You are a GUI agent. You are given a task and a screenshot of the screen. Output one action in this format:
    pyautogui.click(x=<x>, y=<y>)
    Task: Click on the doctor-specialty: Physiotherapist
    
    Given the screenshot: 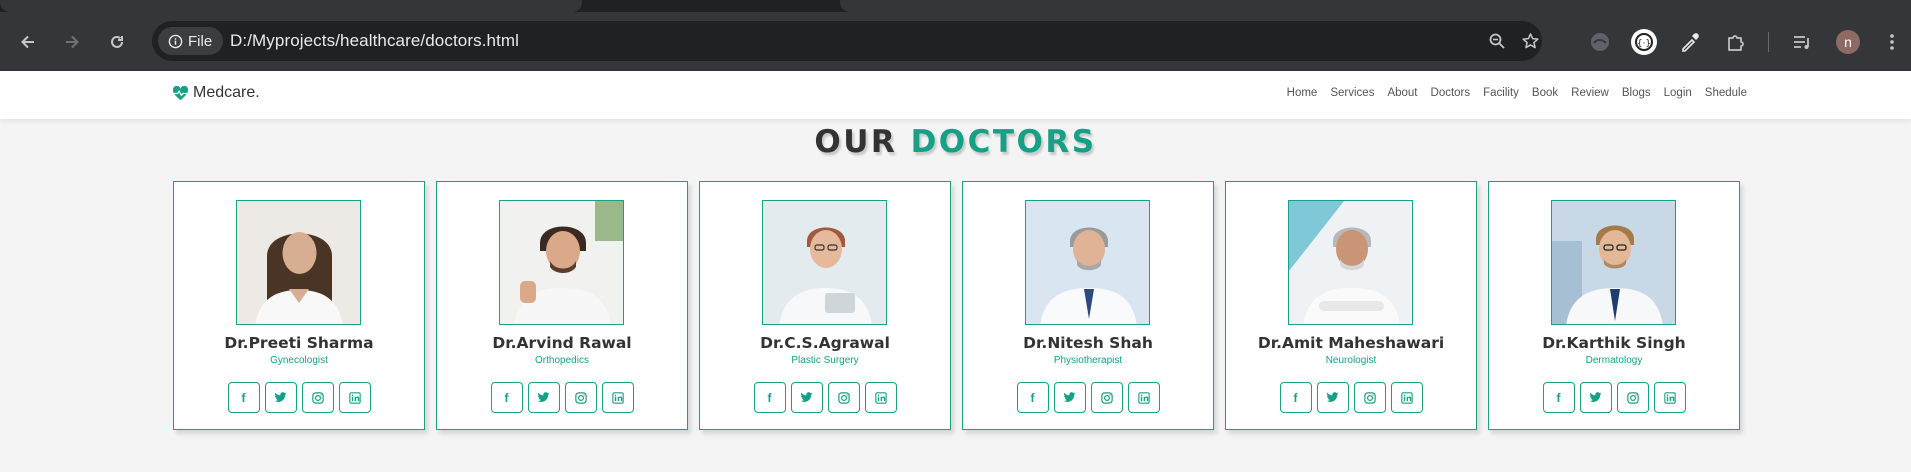 What is the action you would take?
    pyautogui.click(x=1088, y=360)
    